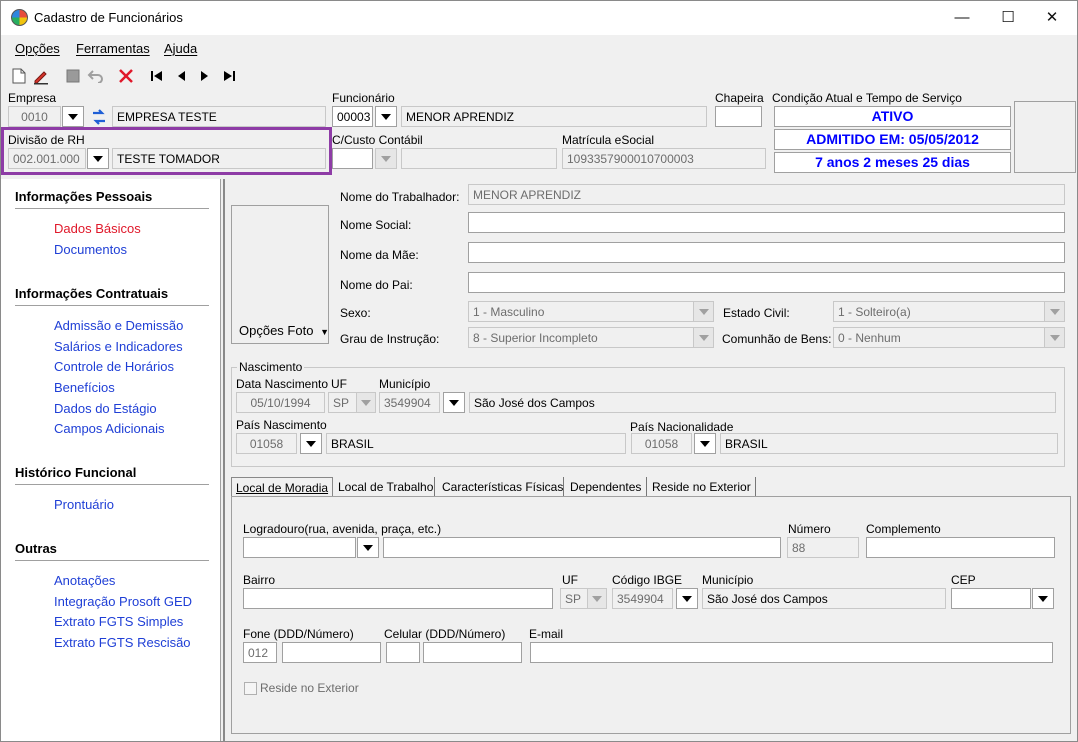  I want to click on moradia-uf-dropdown-button, so click(597, 598).